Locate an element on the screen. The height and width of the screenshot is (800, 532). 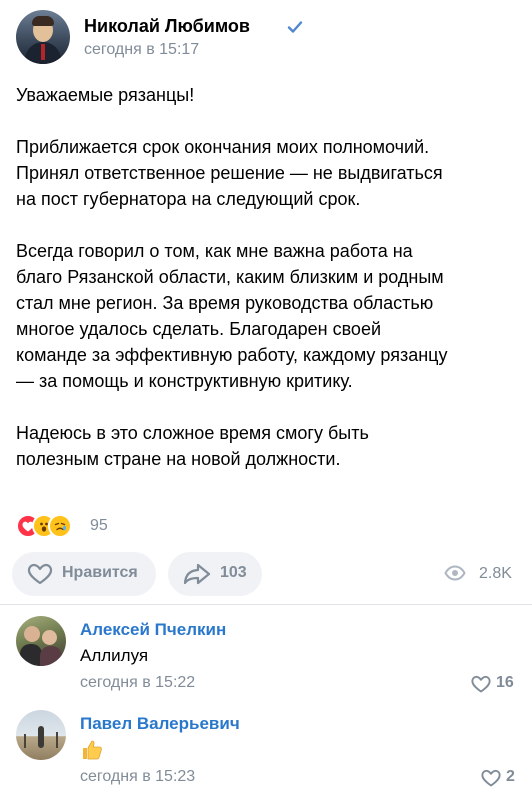
author-name: Николай Любимов is located at coordinates (167, 26).